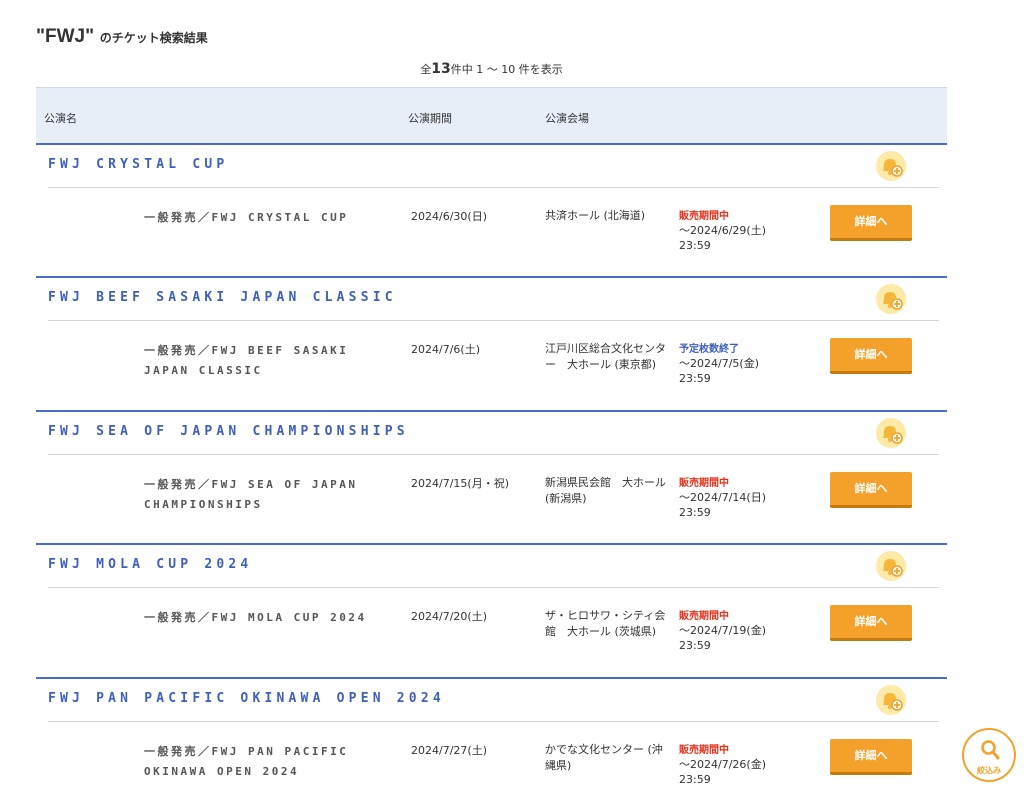 The image size is (1024, 786). I want to click on event-venue: 江戸川区総合文化センター 大ホール (東京都), so click(605, 356).